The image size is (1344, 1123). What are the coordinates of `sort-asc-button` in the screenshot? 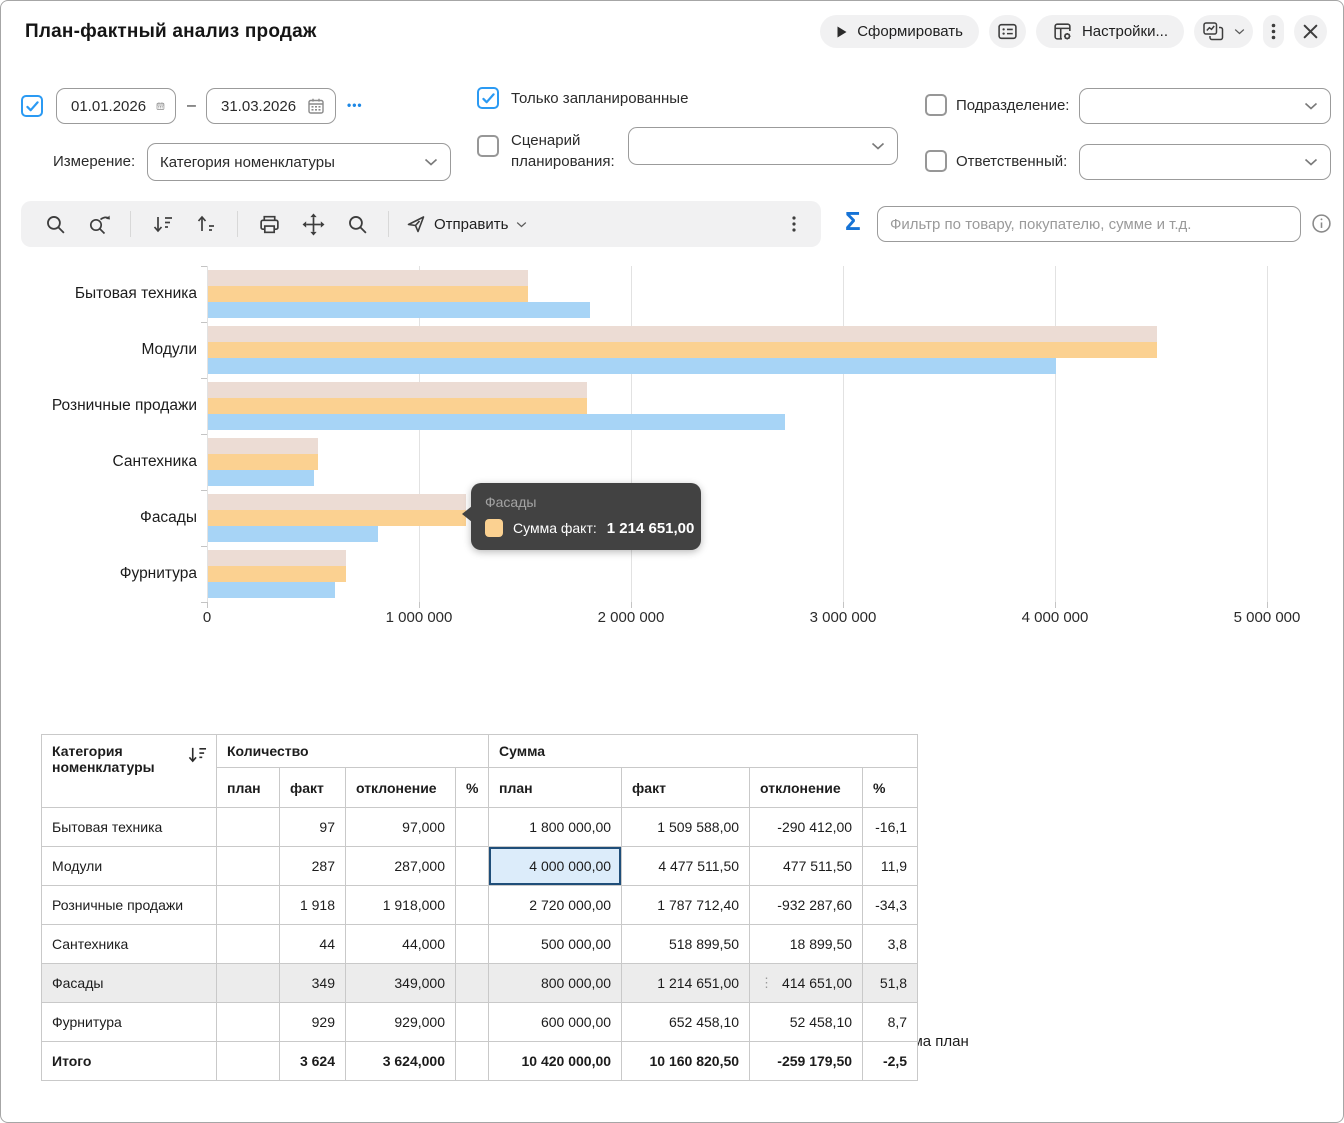 It's located at (206, 224).